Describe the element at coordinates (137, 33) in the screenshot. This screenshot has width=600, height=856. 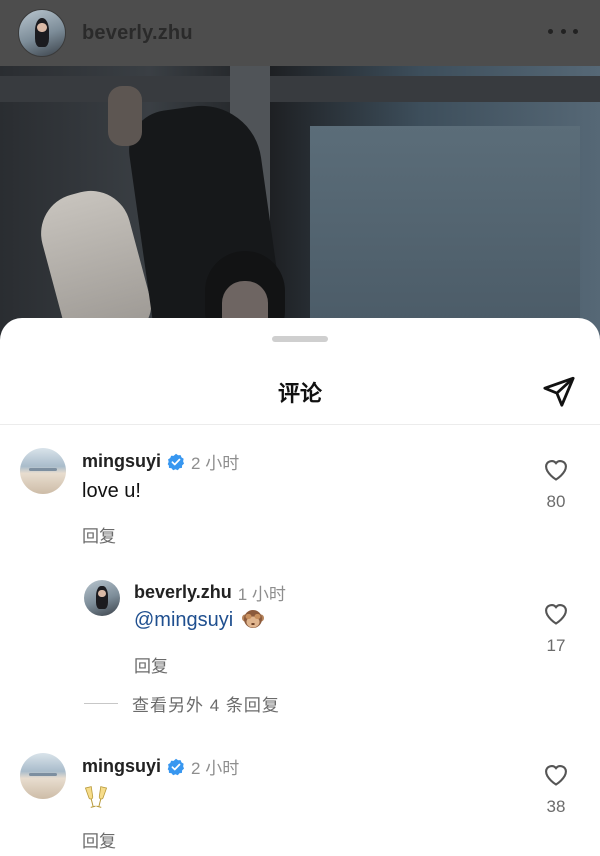
I see `post-author-username: beverly.zhu` at that location.